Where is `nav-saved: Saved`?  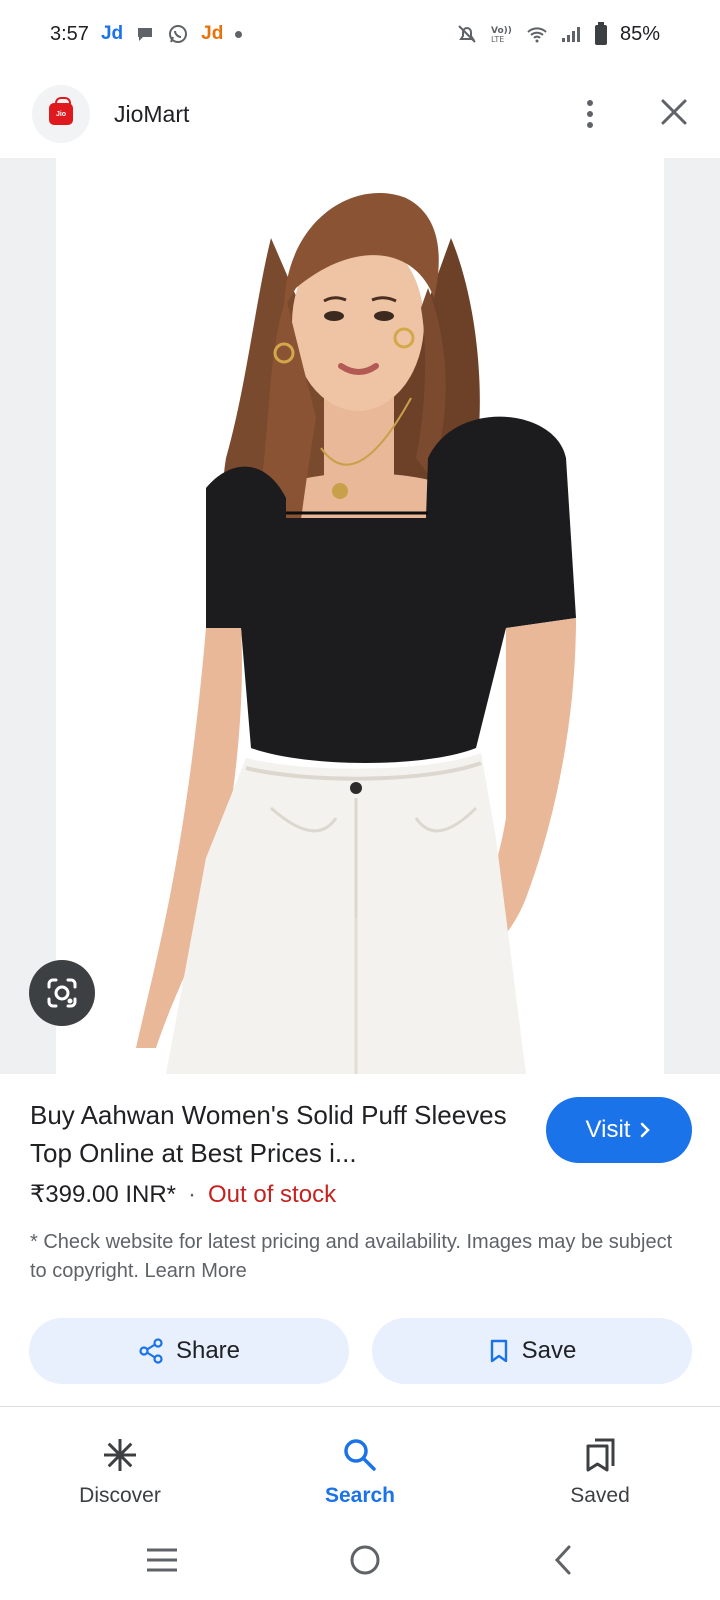
nav-saved: Saved is located at coordinates (600, 1473).